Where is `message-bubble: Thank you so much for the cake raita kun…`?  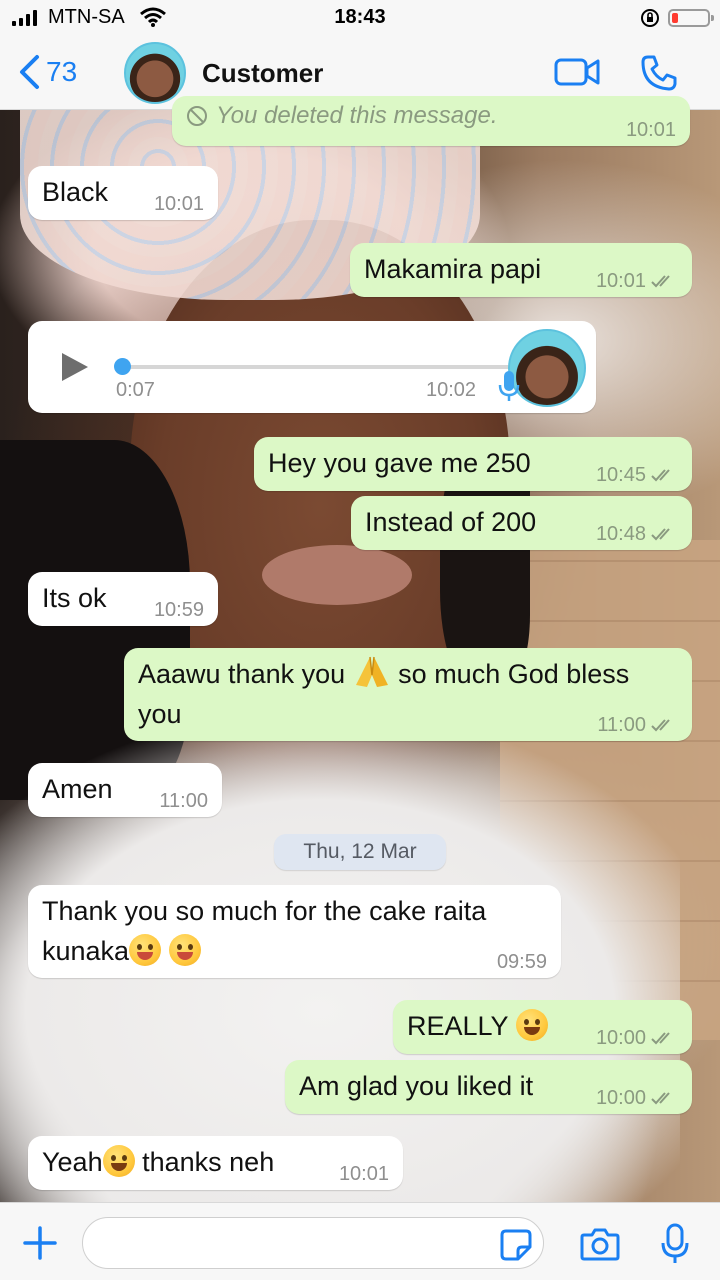 message-bubble: Thank you so much for the cake raita kun… is located at coordinates (294, 931).